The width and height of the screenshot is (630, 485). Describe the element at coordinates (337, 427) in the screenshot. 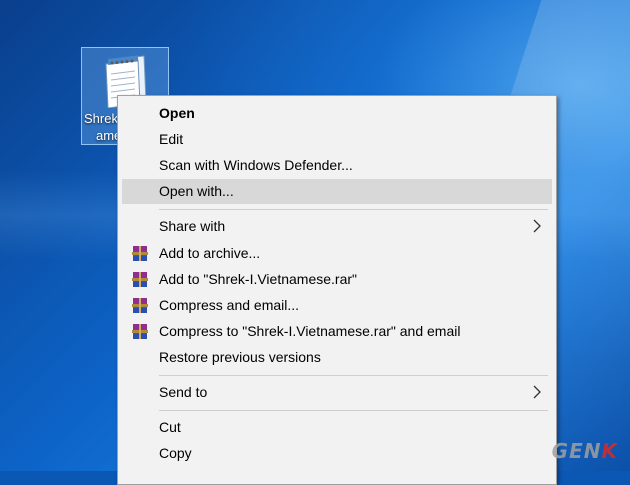

I see `menu-item-cut: Cut` at that location.